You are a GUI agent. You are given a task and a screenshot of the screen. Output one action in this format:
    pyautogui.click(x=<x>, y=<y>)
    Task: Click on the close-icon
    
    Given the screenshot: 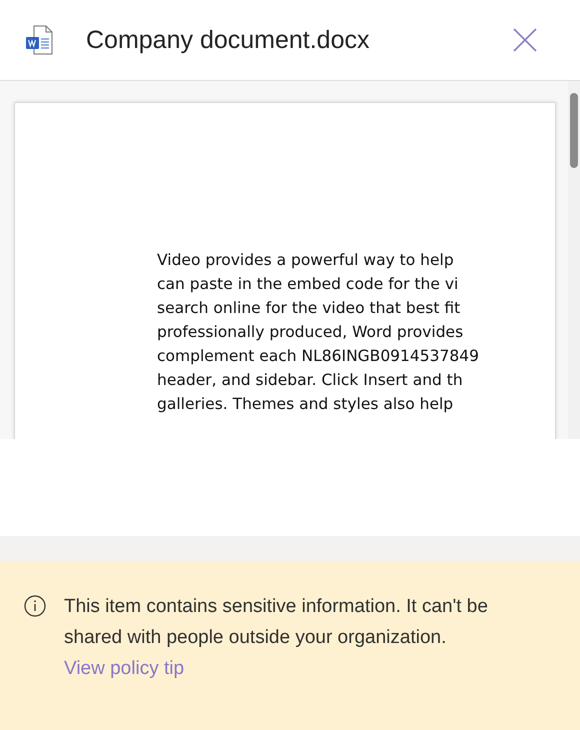 What is the action you would take?
    pyautogui.click(x=525, y=40)
    